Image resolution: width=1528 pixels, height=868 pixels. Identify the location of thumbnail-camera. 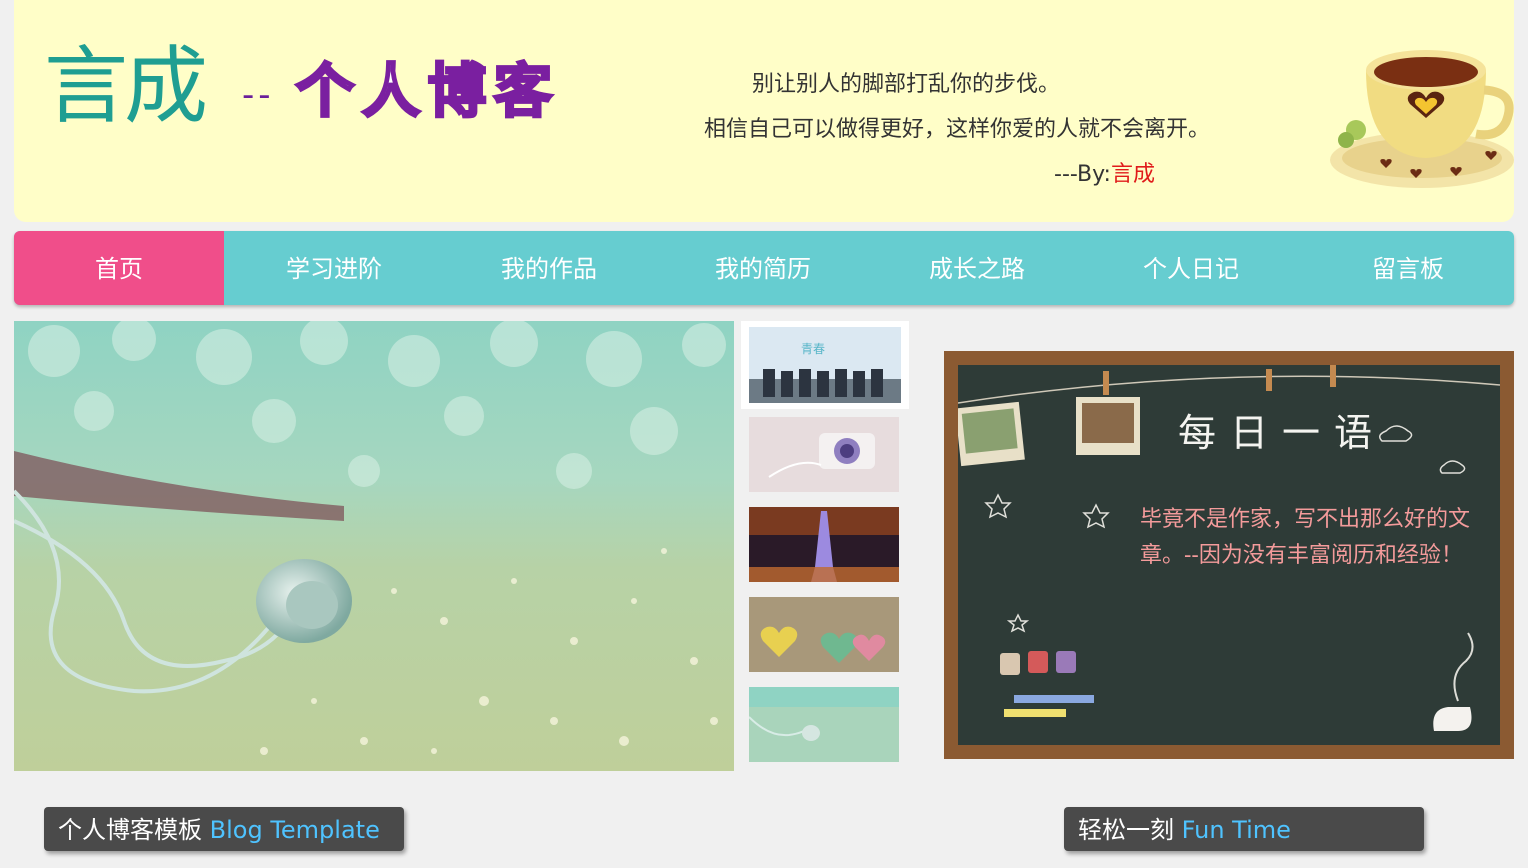
(824, 454).